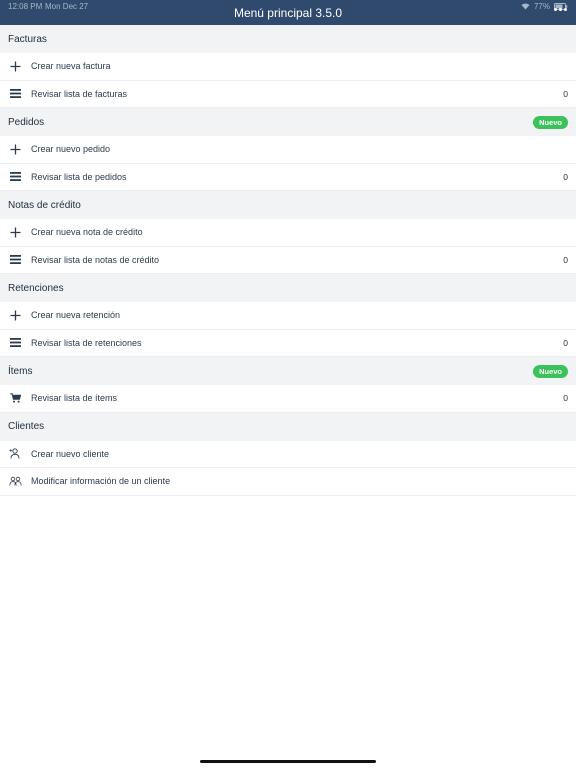 This screenshot has height=768, width=576. What do you see at coordinates (288, 343) in the screenshot?
I see `menu-item-revisar-lista-de-retenciones: Revisar lista de retenciones 0` at bounding box center [288, 343].